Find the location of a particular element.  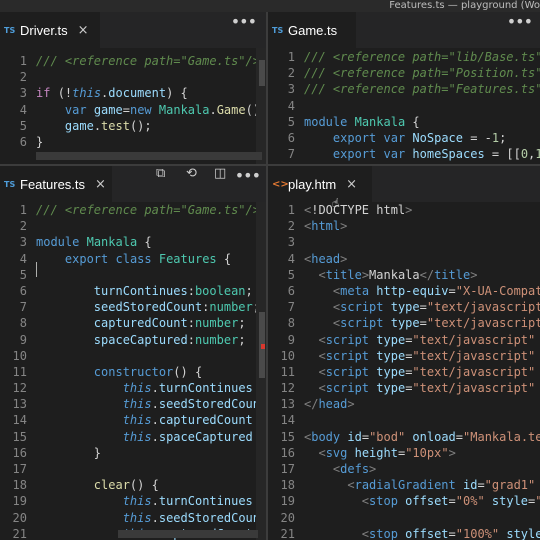

code-line: 3 if (!this.document) { is located at coordinates (133, 93).